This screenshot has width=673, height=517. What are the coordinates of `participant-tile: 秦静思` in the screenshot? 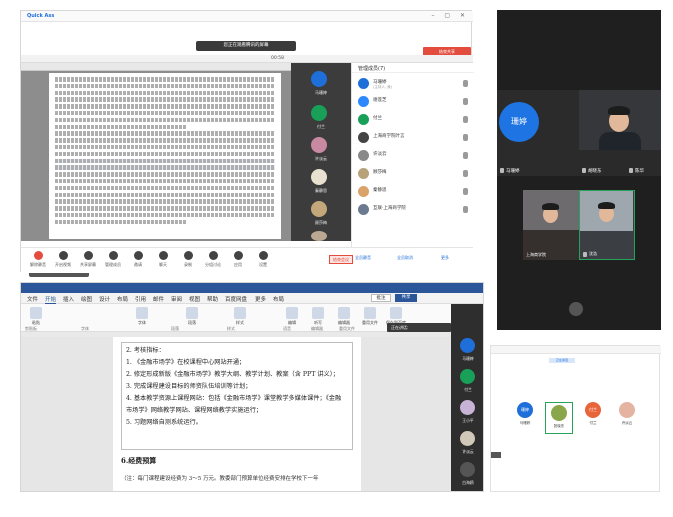 It's located at (321, 182).